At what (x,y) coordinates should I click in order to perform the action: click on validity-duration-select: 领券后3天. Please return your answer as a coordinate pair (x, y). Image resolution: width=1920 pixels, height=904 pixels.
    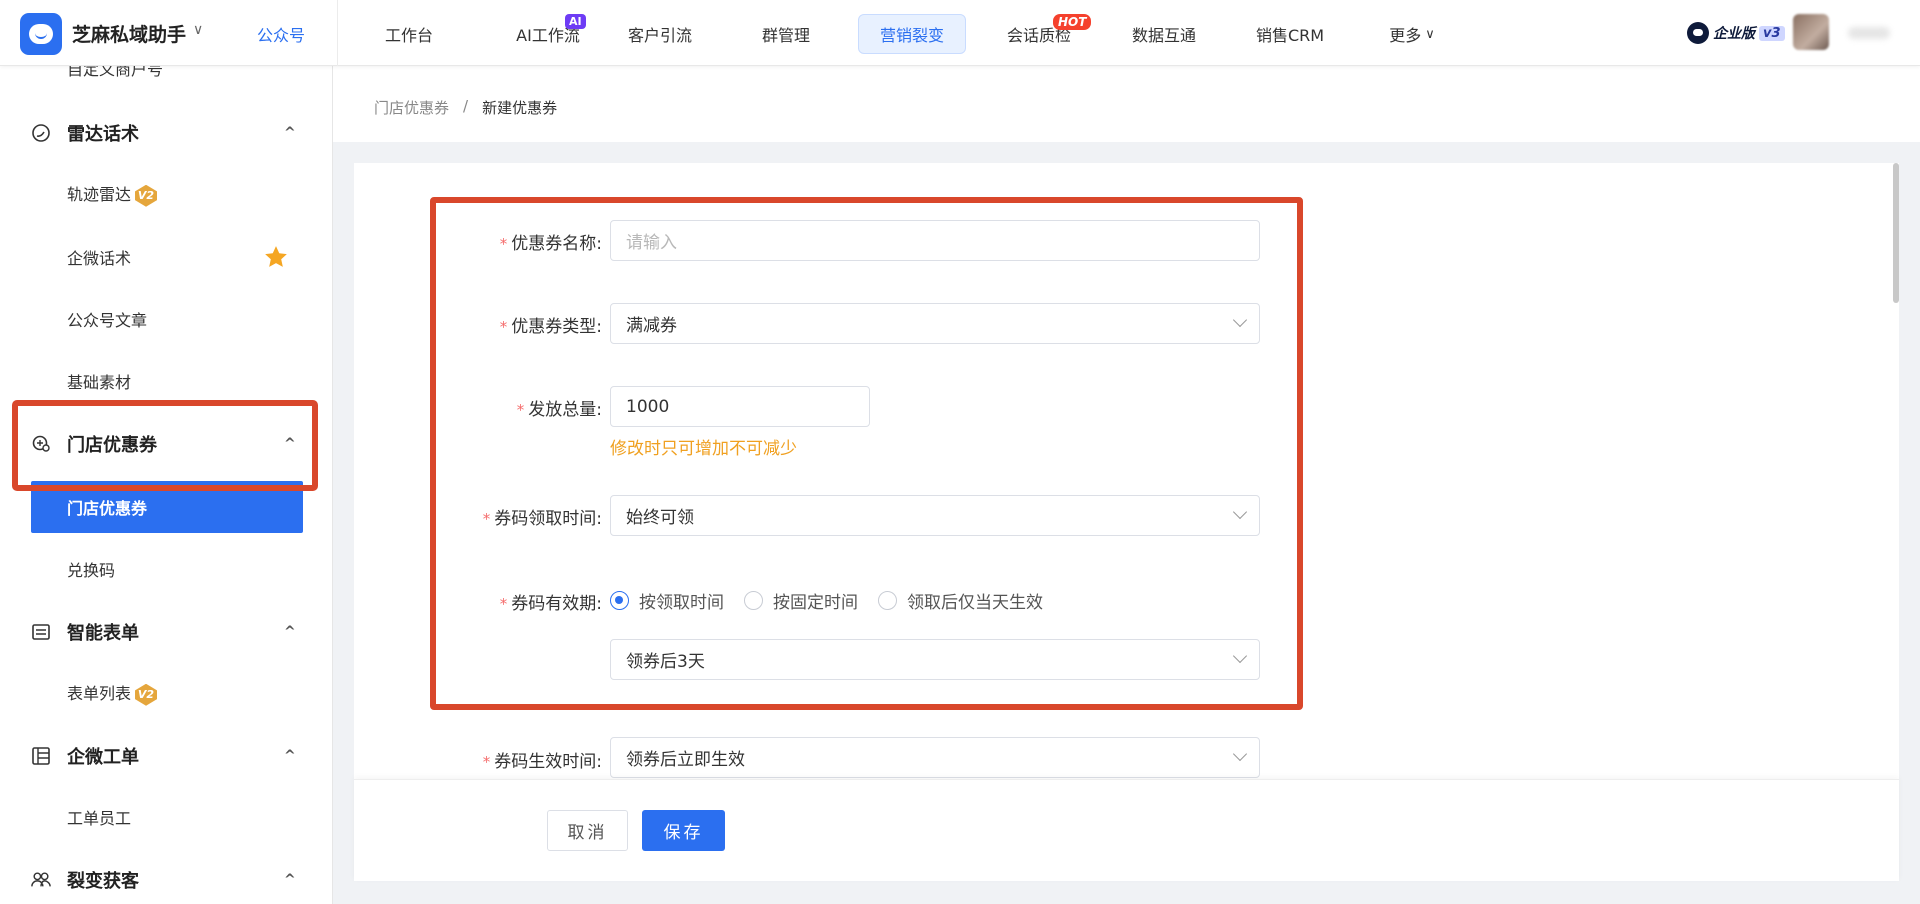
    Looking at the image, I should click on (935, 659).